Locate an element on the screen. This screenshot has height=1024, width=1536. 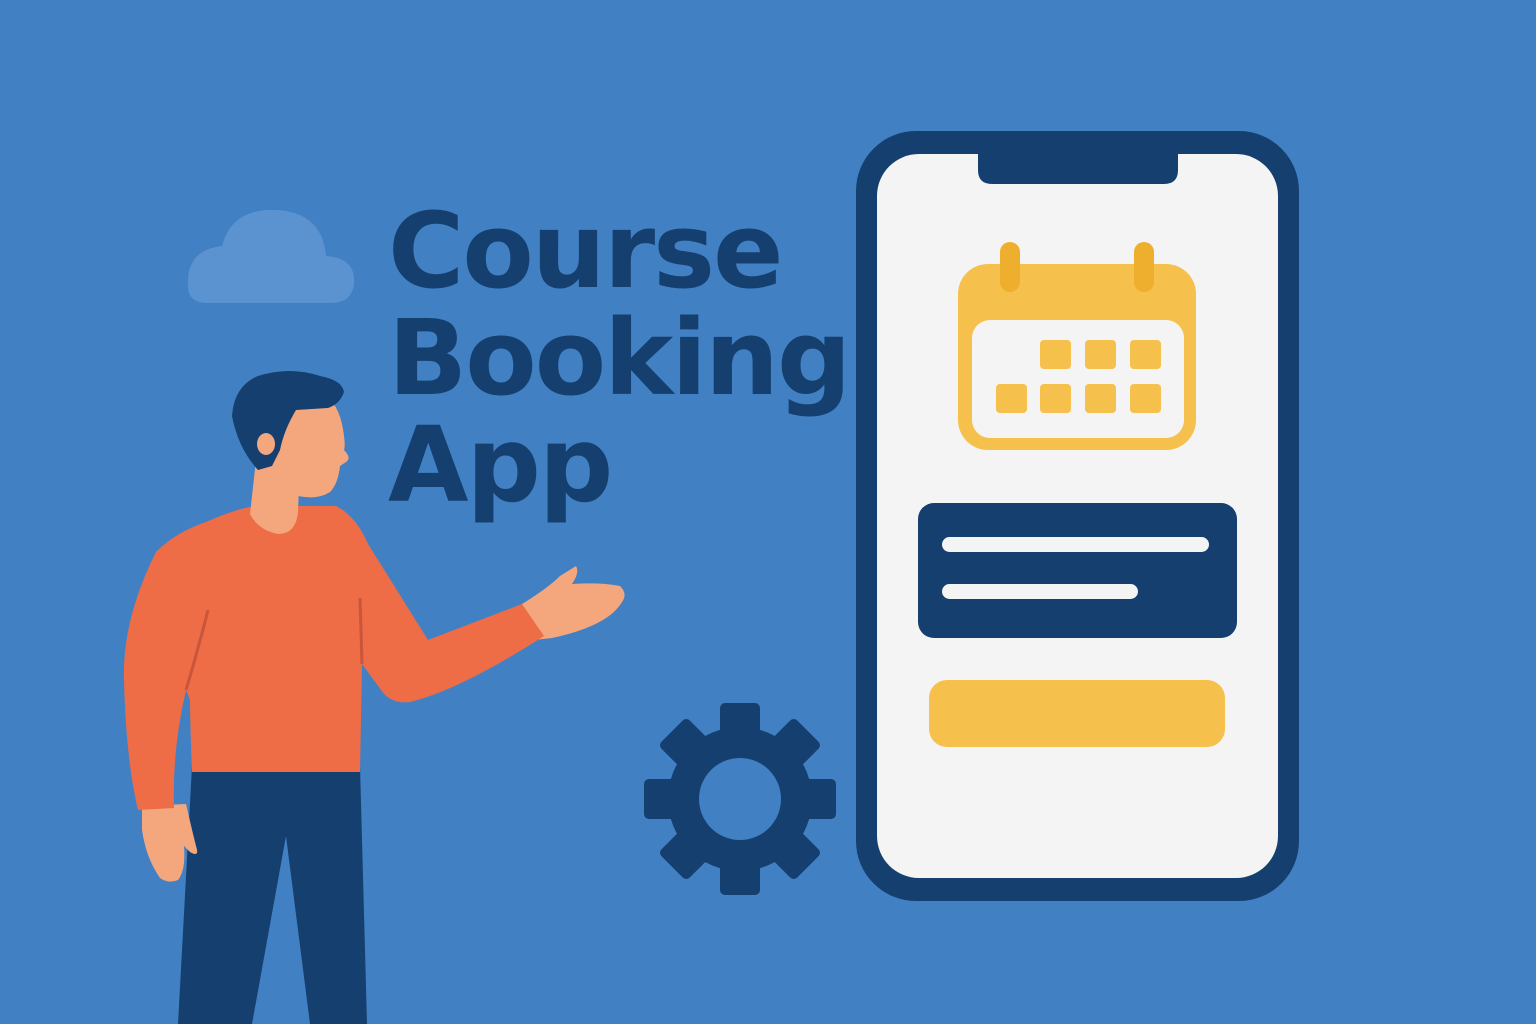
gear-icon is located at coordinates (740, 799).